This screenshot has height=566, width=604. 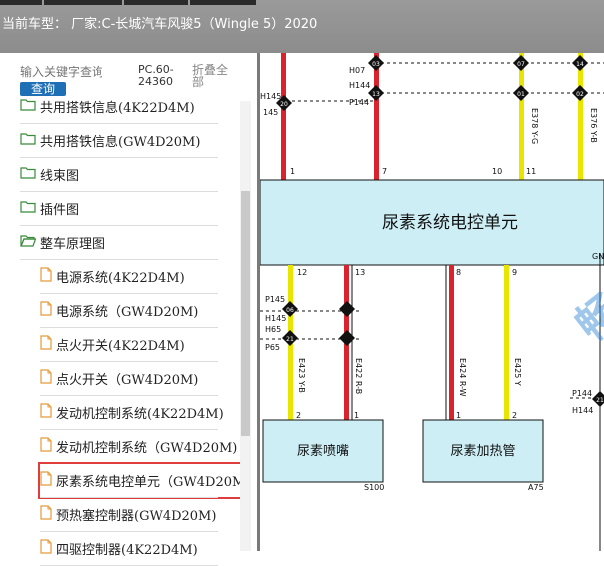 I want to click on wire-label: E424 R-W, so click(x=462, y=377).